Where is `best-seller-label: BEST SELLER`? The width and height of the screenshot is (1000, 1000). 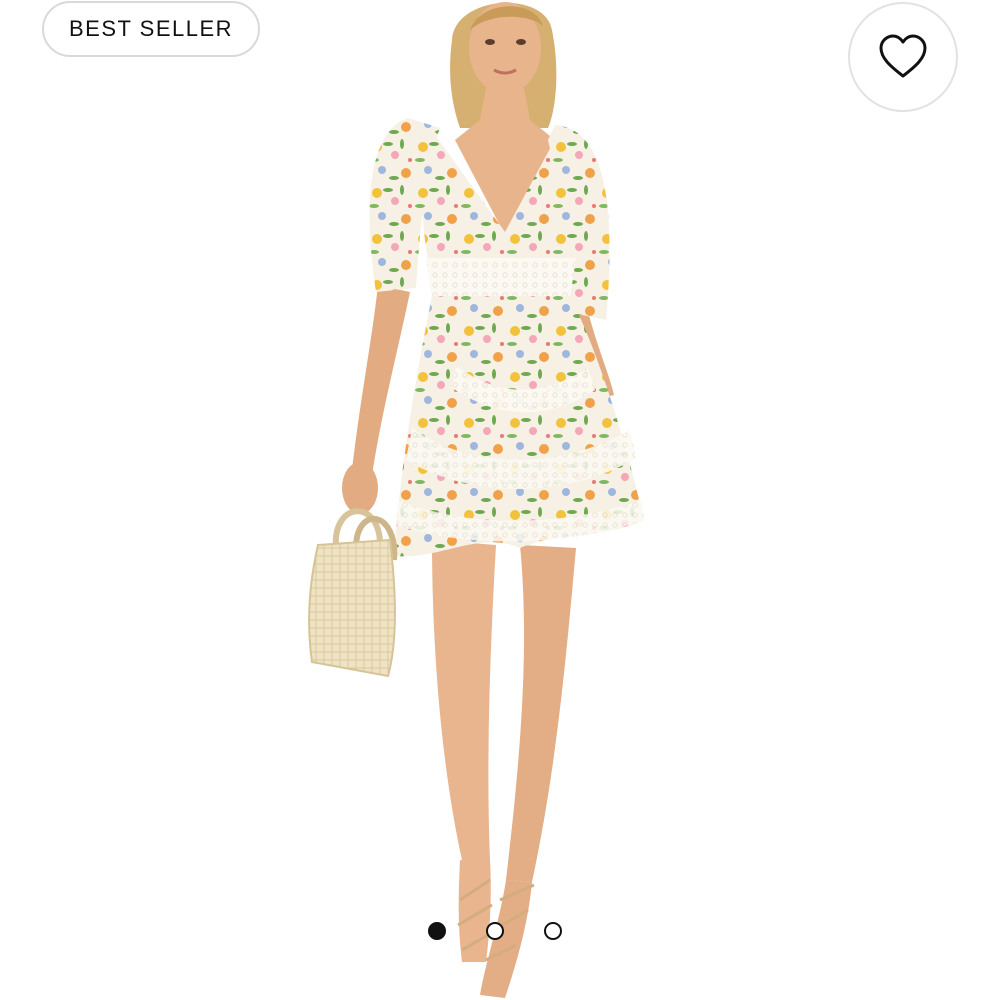 best-seller-label: BEST SELLER is located at coordinates (151, 28).